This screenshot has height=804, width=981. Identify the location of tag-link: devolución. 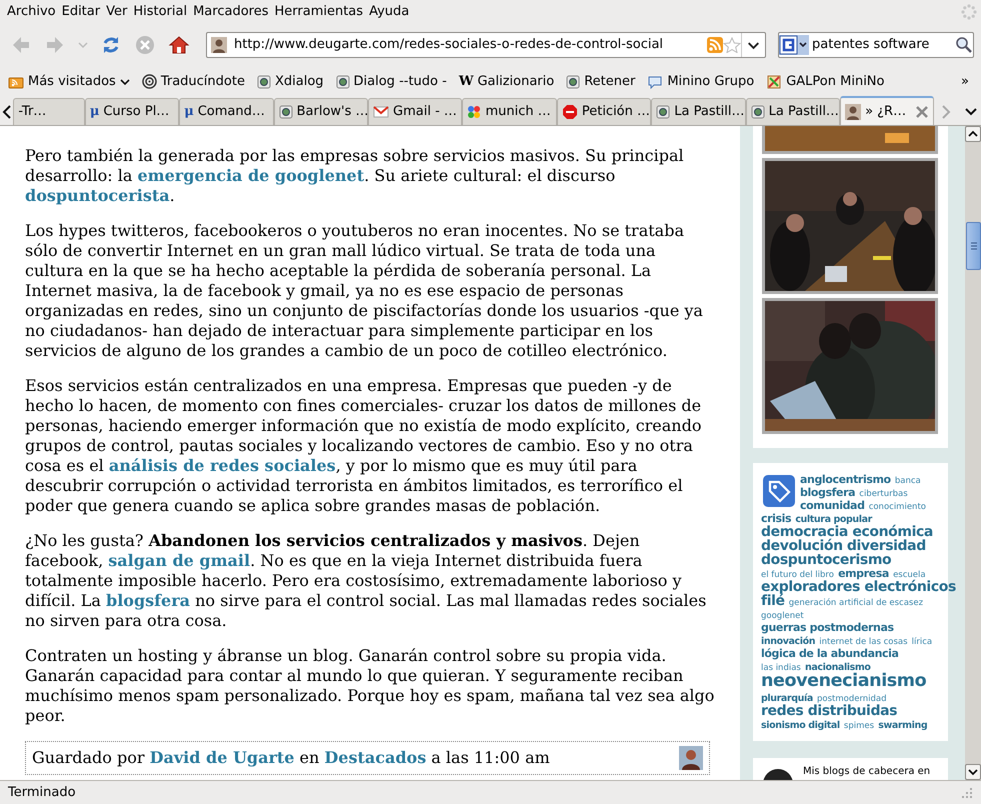
(802, 546).